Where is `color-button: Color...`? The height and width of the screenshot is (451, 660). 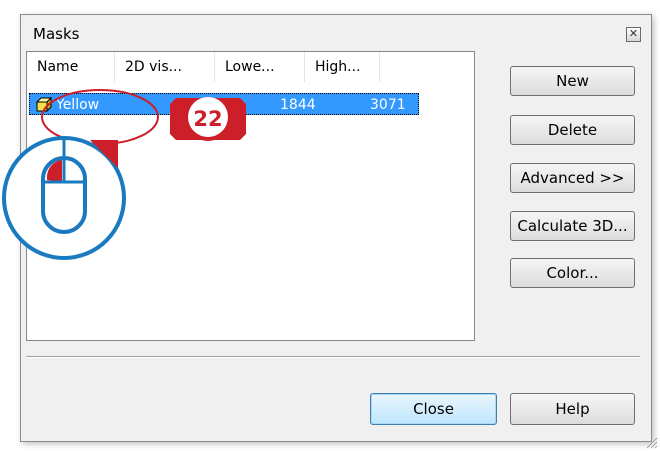 color-button: Color... is located at coordinates (572, 273).